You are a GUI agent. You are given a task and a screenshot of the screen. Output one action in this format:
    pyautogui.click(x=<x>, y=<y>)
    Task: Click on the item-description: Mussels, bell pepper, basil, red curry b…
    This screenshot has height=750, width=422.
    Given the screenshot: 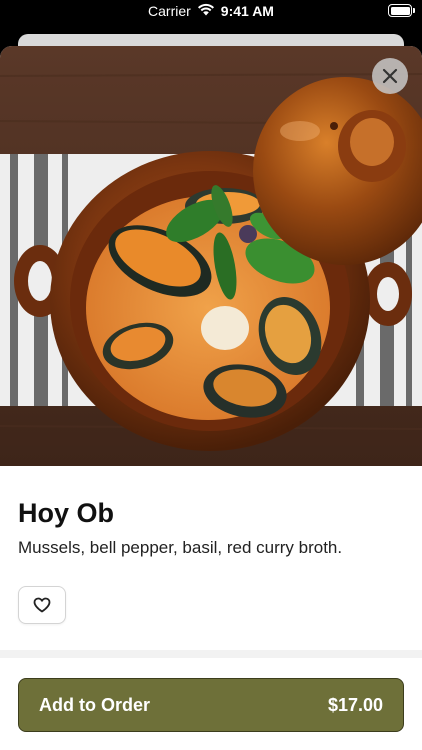 What is the action you would take?
    pyautogui.click(x=180, y=547)
    